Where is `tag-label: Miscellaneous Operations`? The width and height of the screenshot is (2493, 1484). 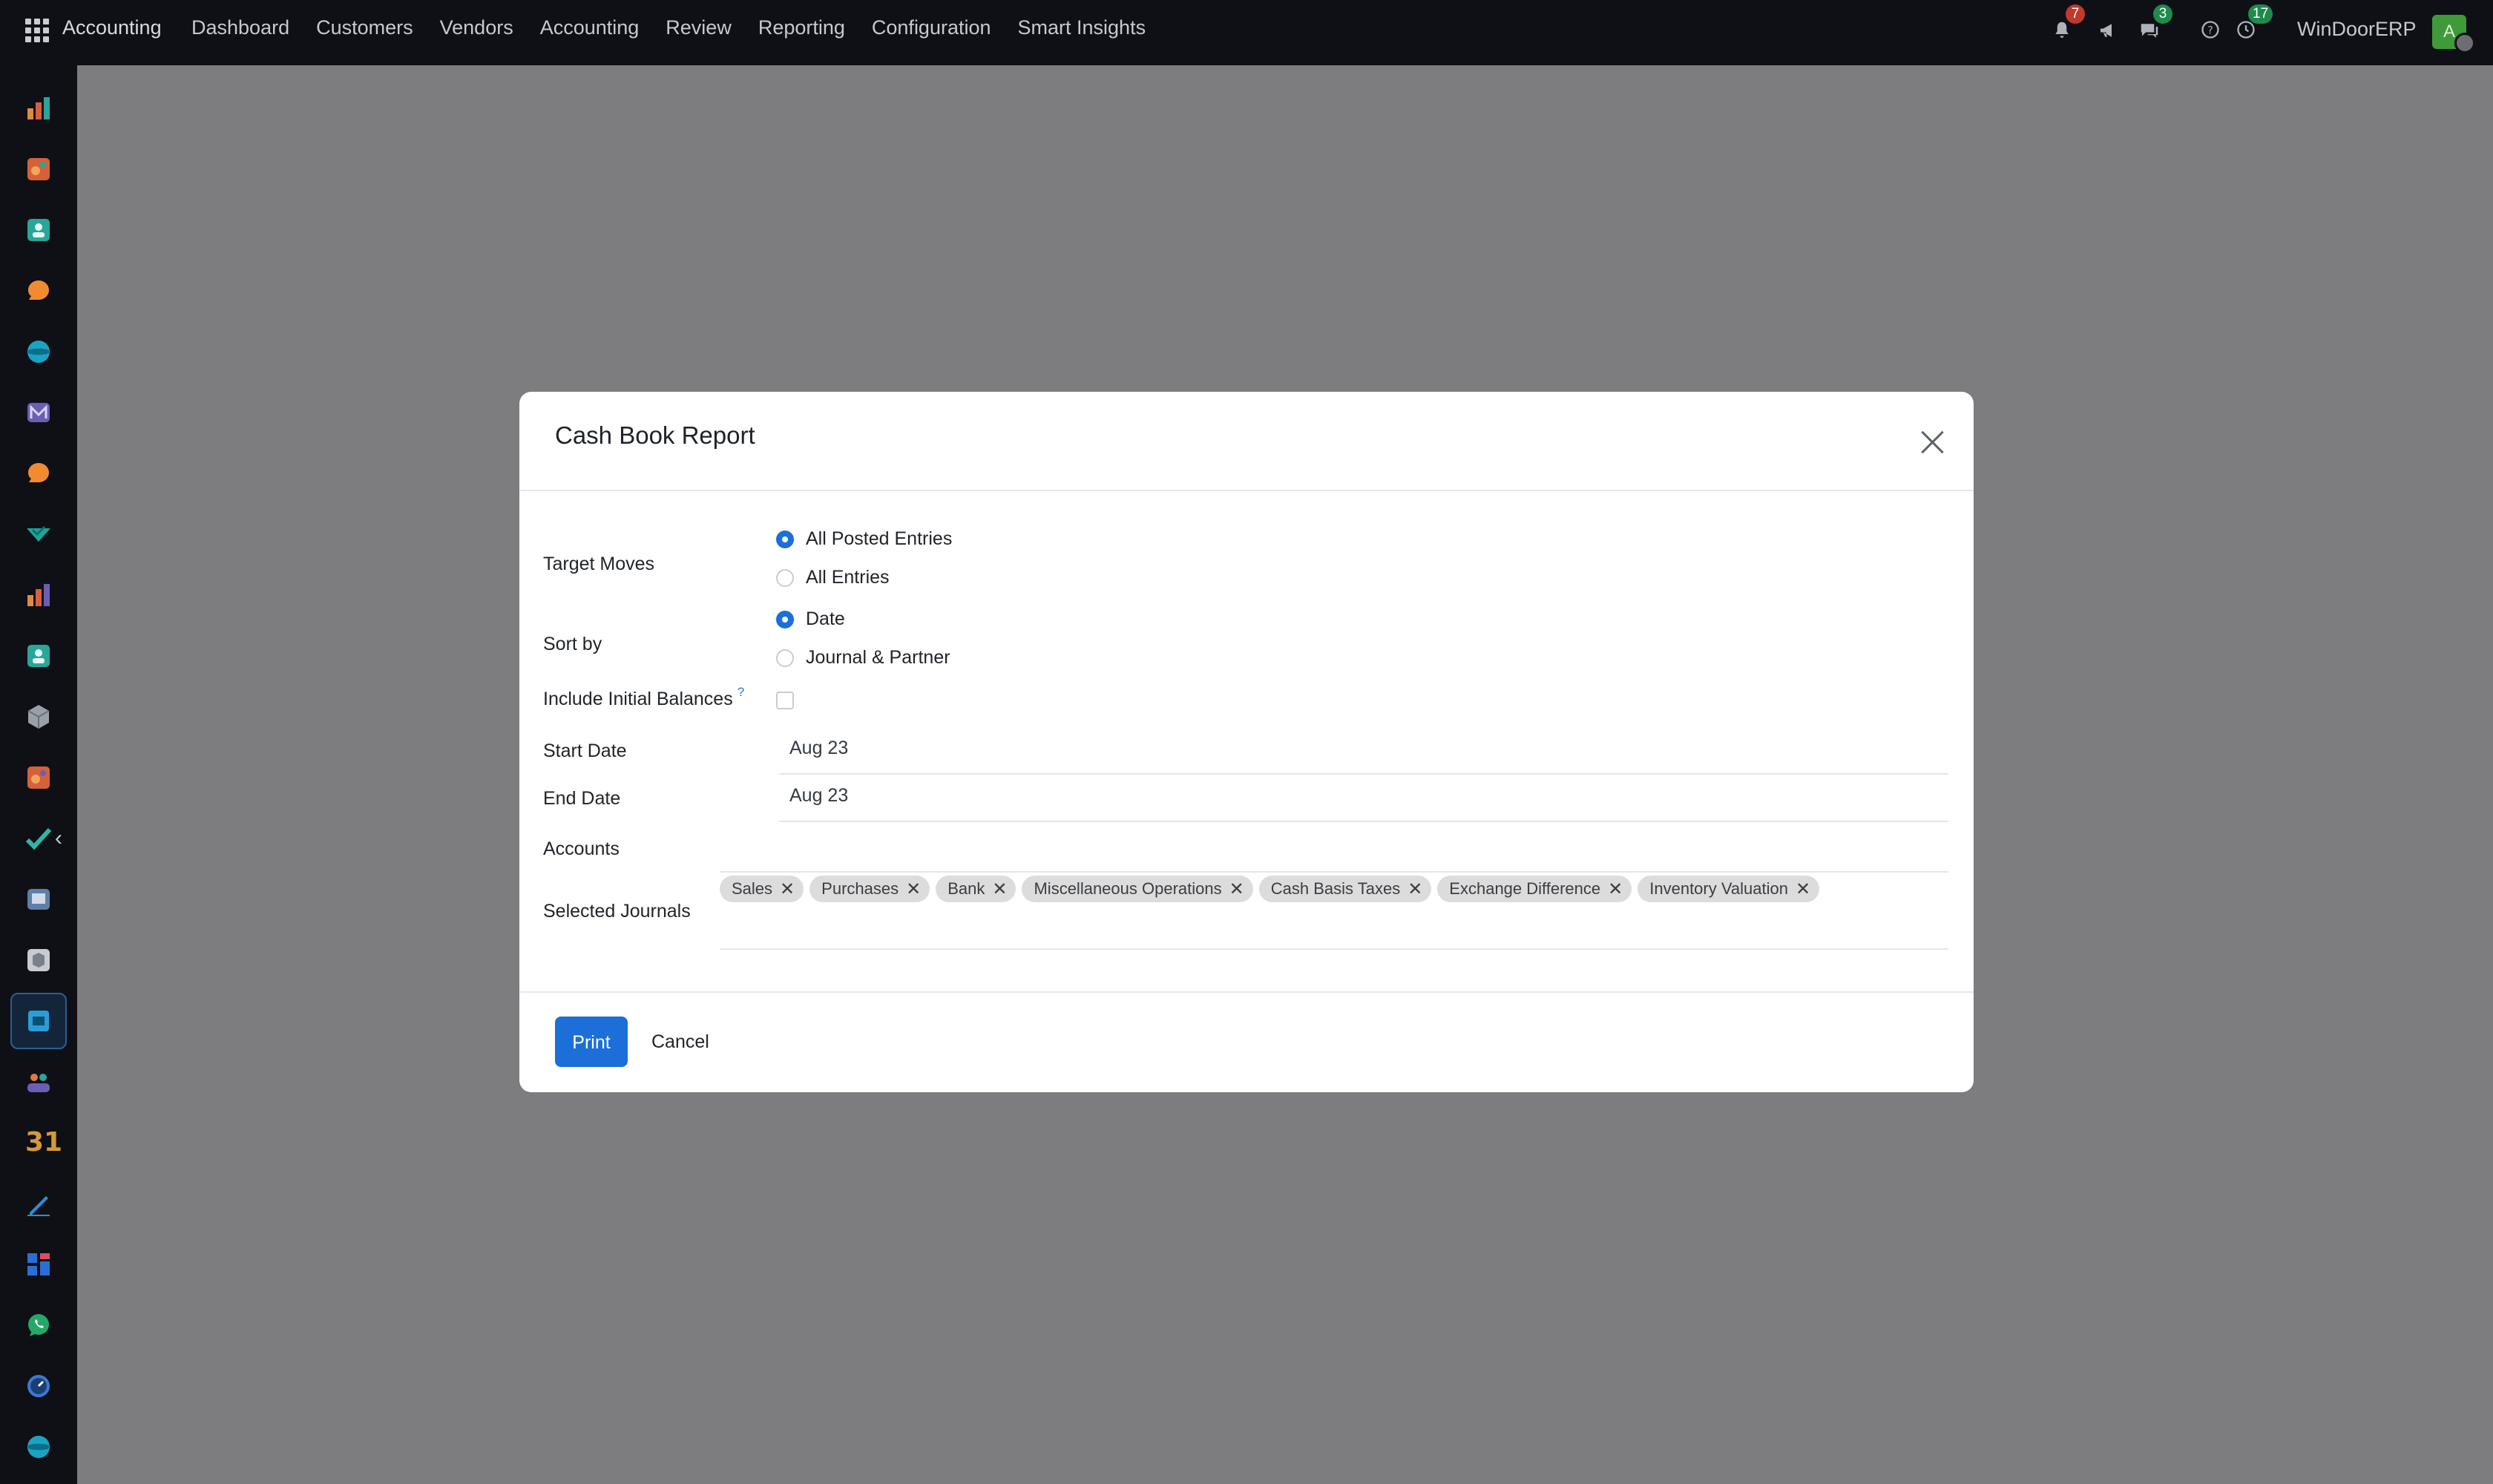 tag-label: Miscellaneous Operations is located at coordinates (1128, 888).